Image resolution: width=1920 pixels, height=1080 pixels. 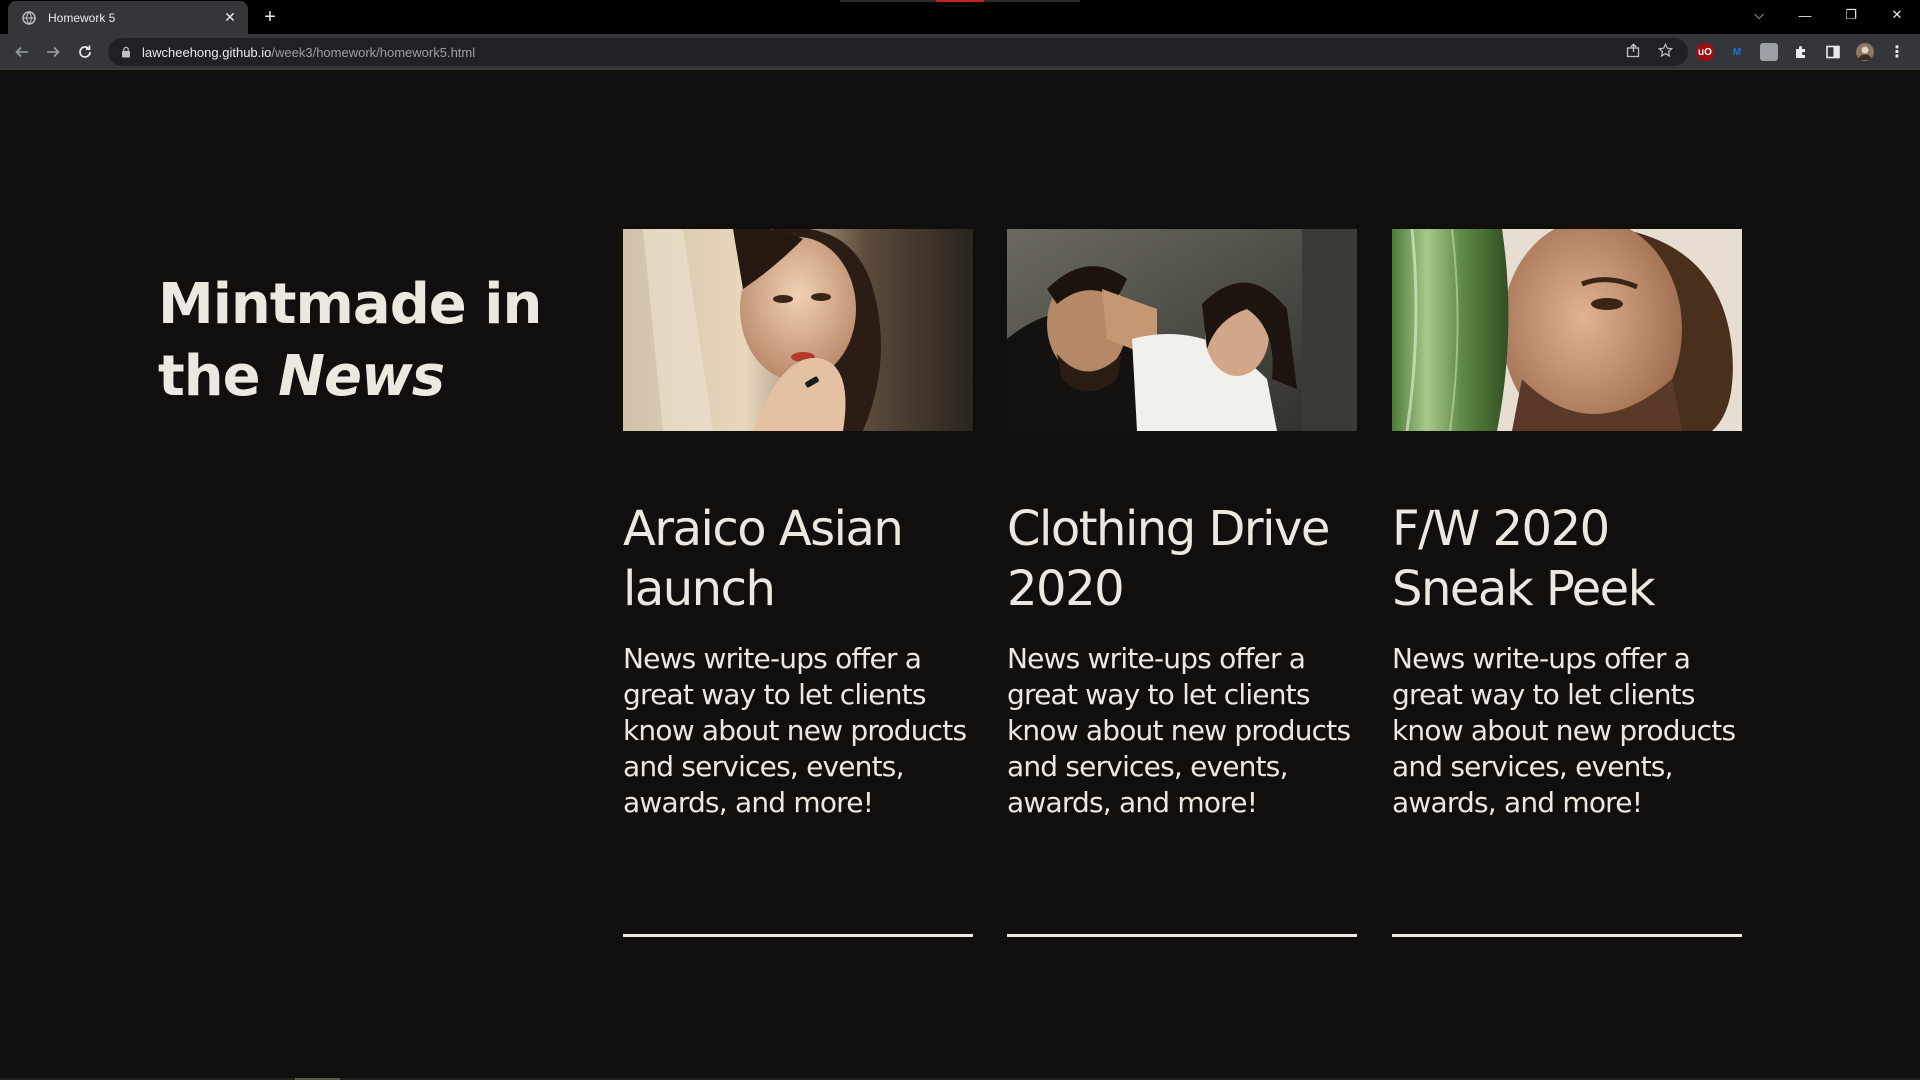 I want to click on globe-icon, so click(x=29, y=17).